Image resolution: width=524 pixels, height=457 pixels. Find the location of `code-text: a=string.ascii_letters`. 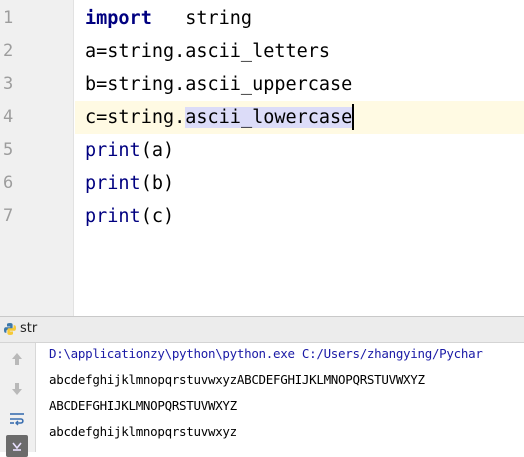

code-text: a=string.ascii_letters is located at coordinates (208, 51).